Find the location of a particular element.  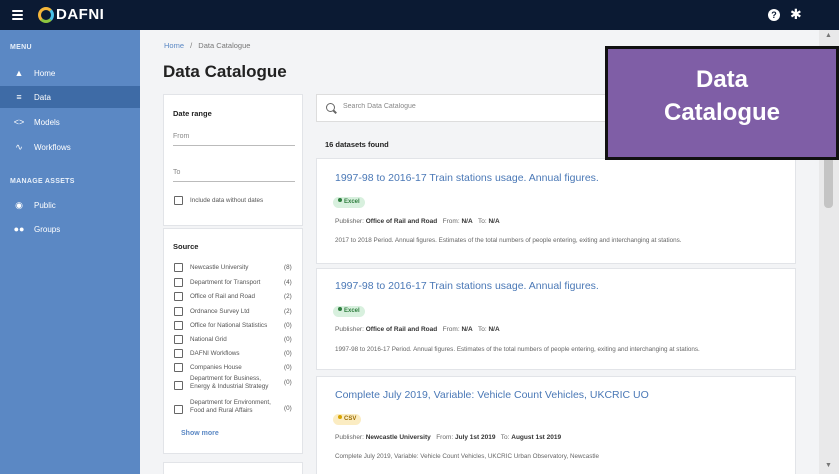

sidebar-item-label: Data is located at coordinates (42, 97).